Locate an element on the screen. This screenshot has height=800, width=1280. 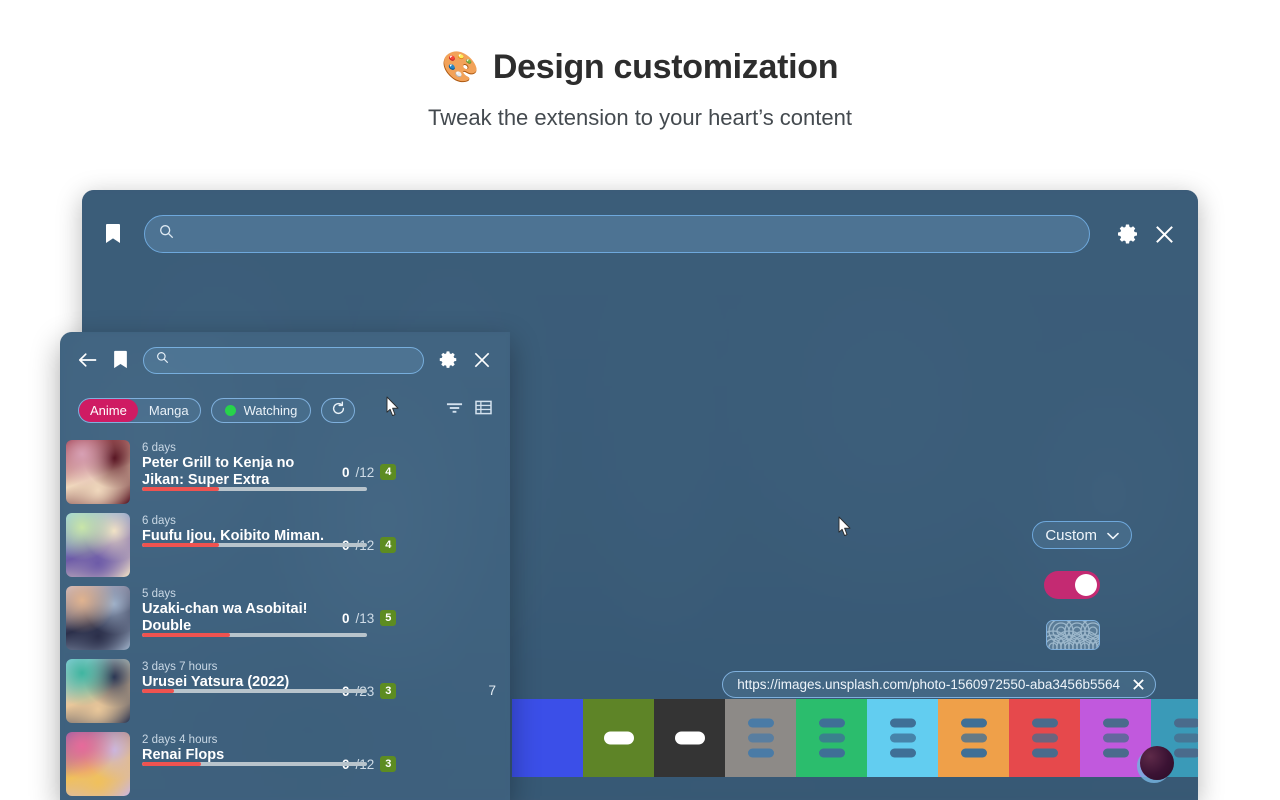
theme-swatch-blue is located at coordinates (547, 738).